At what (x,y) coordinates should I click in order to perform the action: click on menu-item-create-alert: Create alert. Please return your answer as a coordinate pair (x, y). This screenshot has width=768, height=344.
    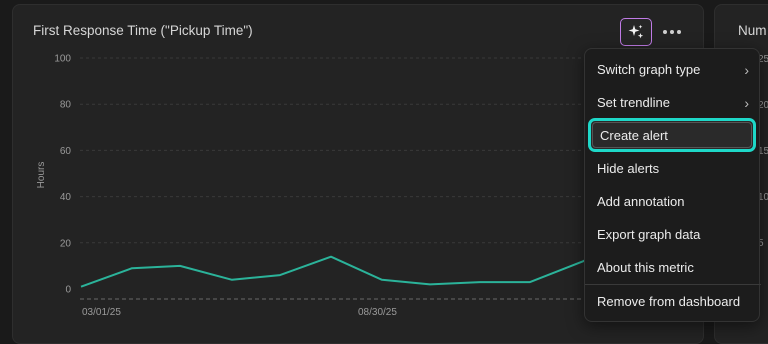
    Looking at the image, I should click on (672, 135).